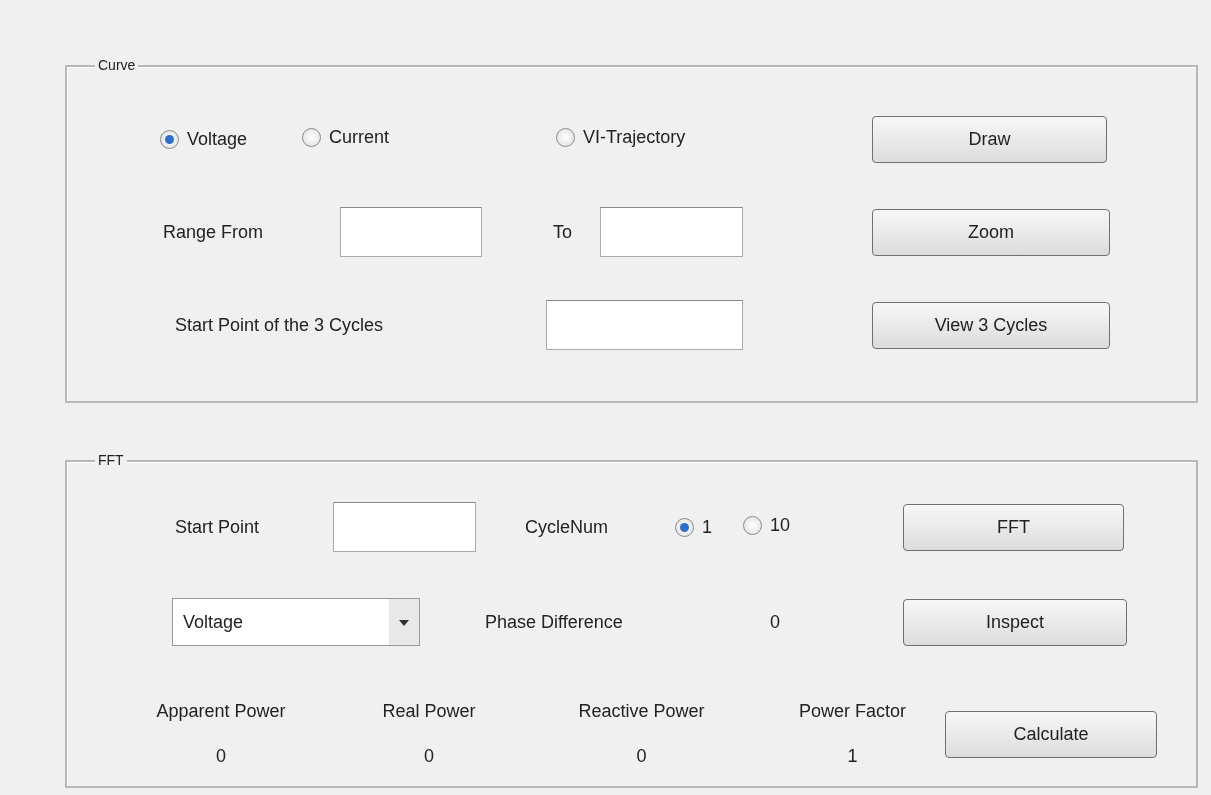 The image size is (1211, 795). What do you see at coordinates (429, 711) in the screenshot?
I see `label-text: Real Power` at bounding box center [429, 711].